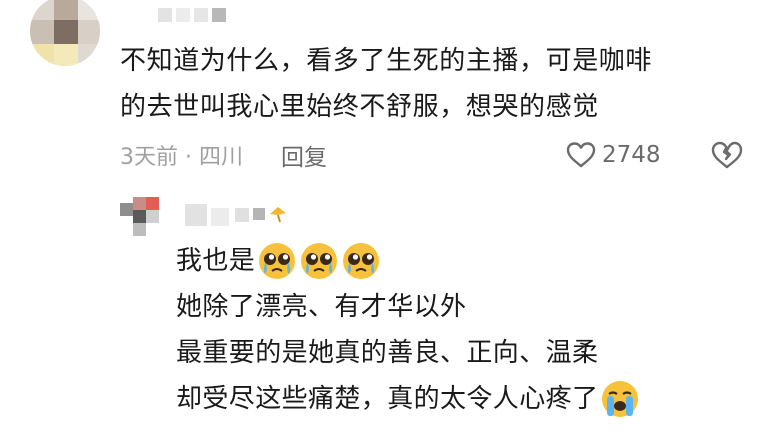 The image size is (778, 440). Describe the element at coordinates (181, 157) in the screenshot. I see `comment-time-location: 3天前 · 四川` at that location.